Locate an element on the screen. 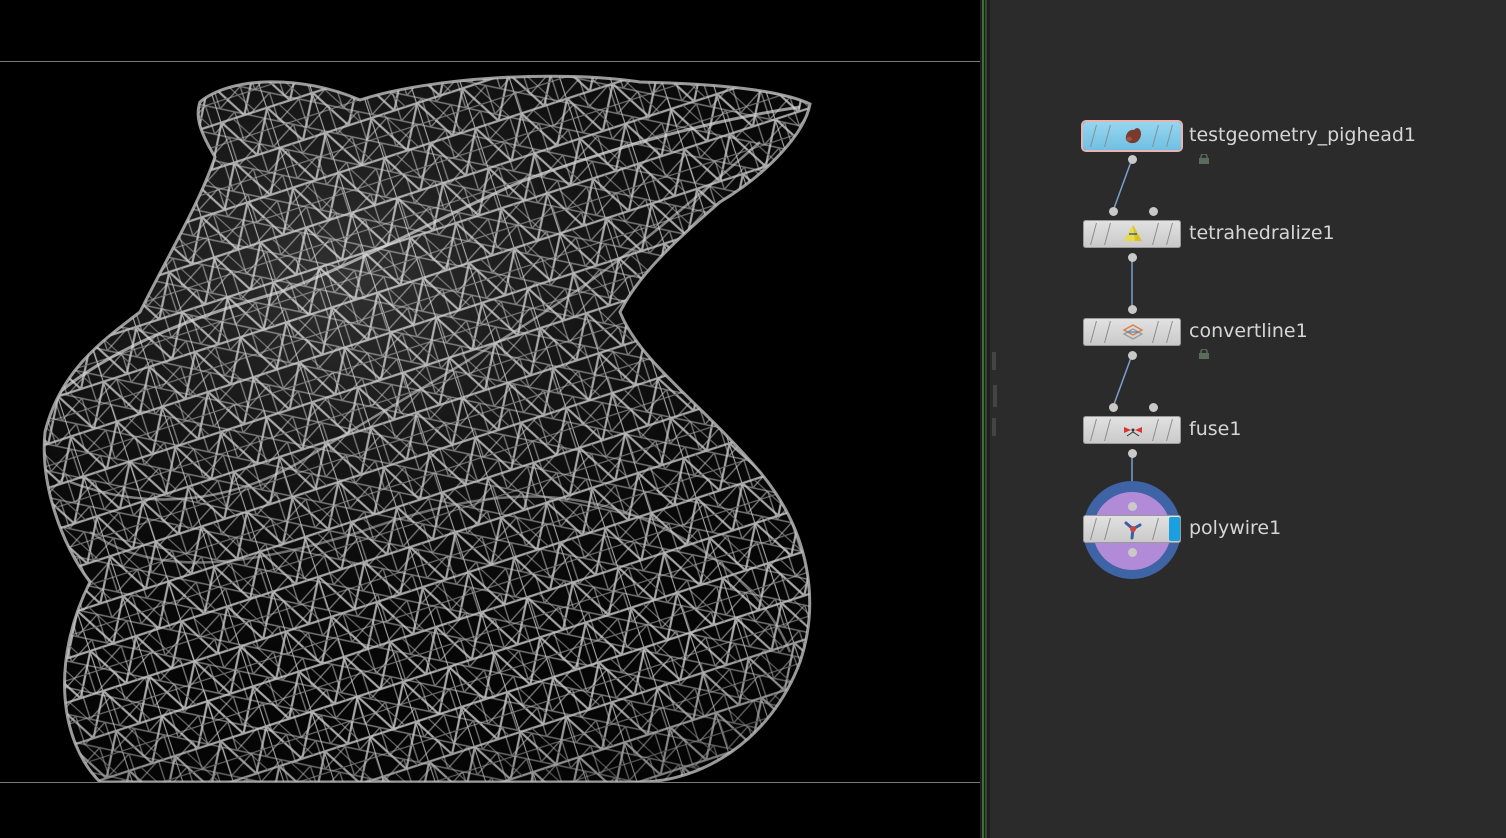 Image resolution: width=1506 pixels, height=838 pixels. pighead-icon is located at coordinates (1133, 136).